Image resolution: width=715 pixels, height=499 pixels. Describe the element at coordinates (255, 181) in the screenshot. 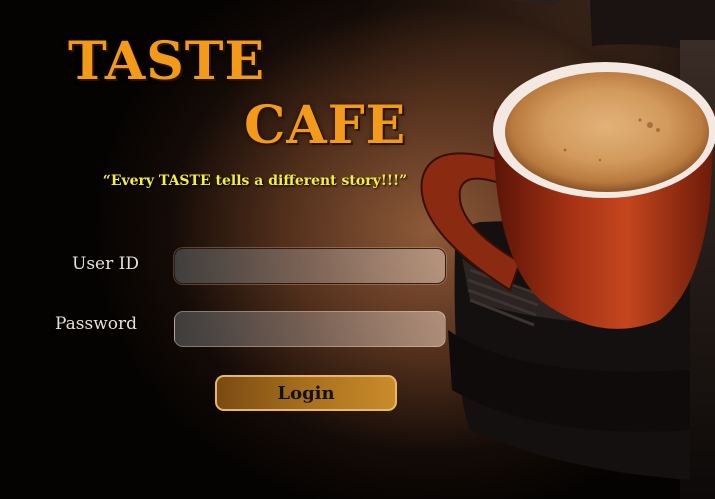

I see `brand-tagline: “Every TASTE tells a different story!!!”` at that location.